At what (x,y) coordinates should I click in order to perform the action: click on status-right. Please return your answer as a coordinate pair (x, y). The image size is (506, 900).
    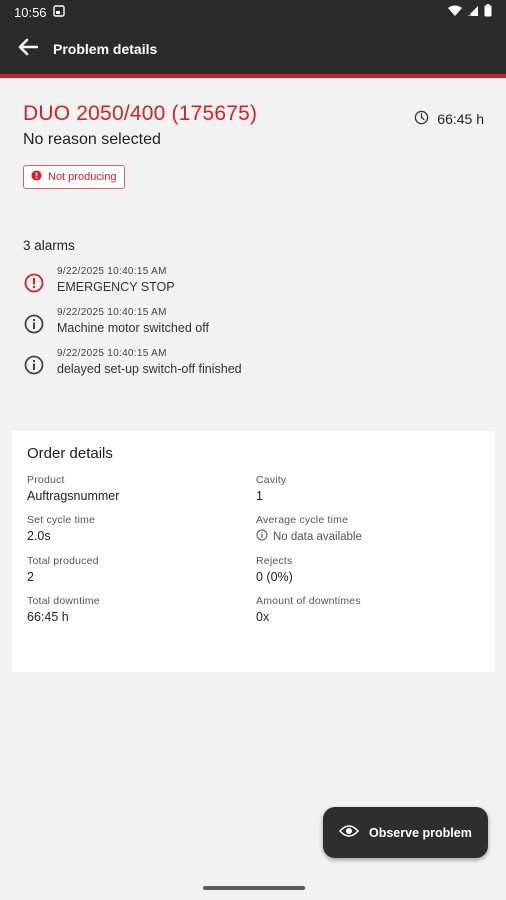
    Looking at the image, I should click on (470, 12).